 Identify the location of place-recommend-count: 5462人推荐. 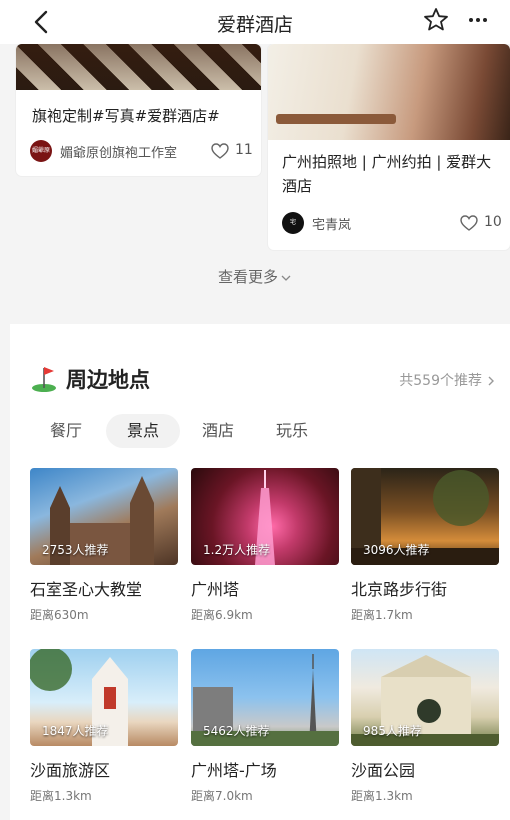
(236, 731).